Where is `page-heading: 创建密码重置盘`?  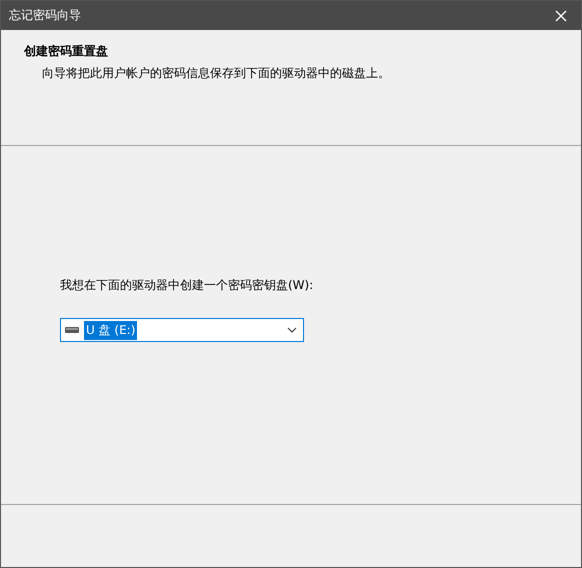
page-heading: 创建密码重置盘 is located at coordinates (66, 51).